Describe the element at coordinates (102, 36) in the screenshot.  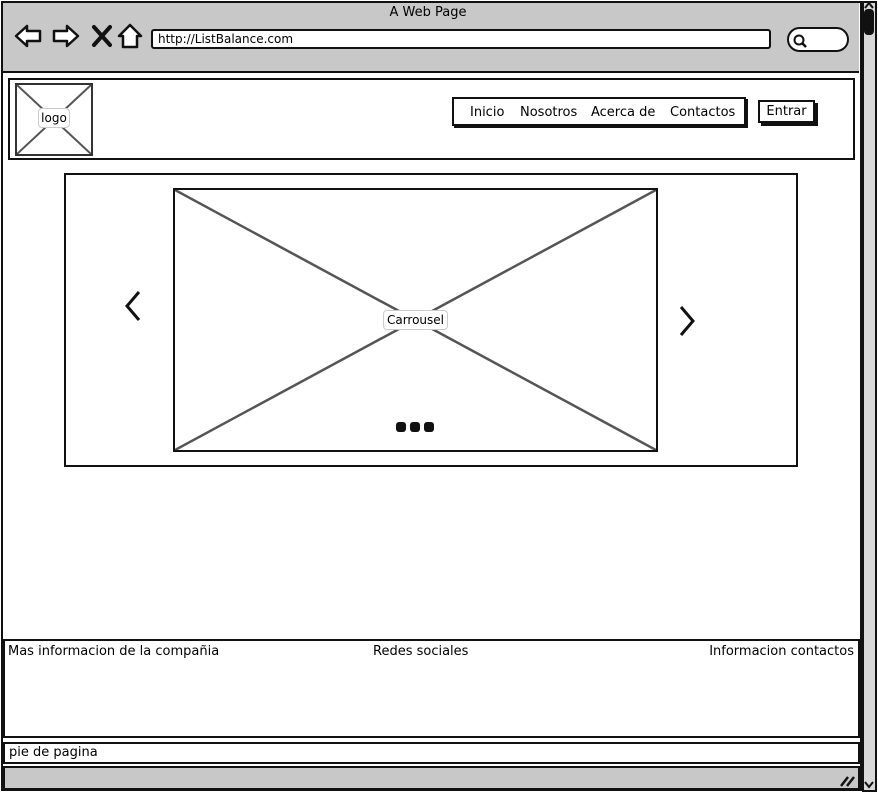
I see `close-x-icon` at that location.